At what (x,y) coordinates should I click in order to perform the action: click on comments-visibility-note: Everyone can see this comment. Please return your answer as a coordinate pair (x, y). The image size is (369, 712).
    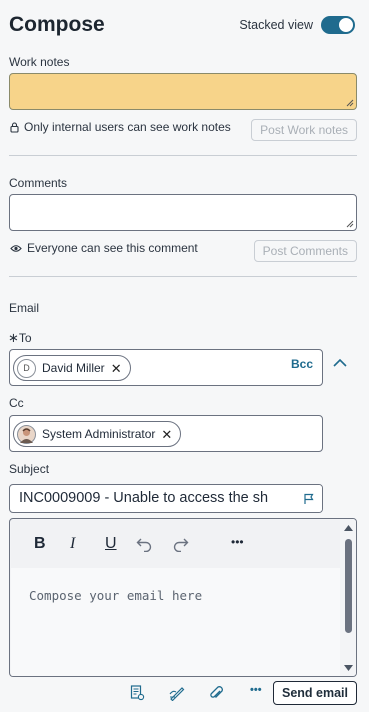
    Looking at the image, I should click on (104, 248).